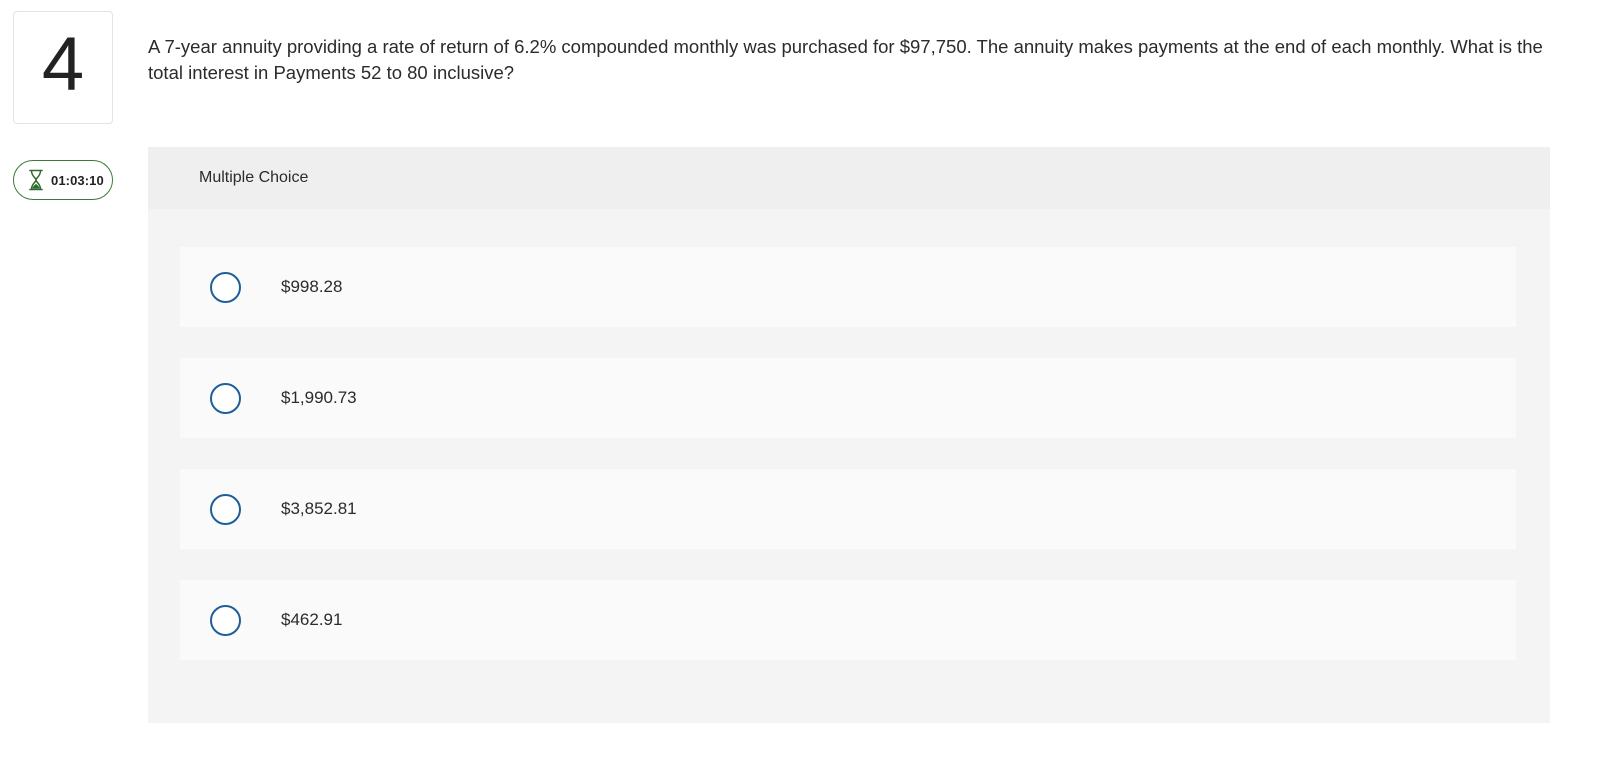 This screenshot has height=762, width=1599. What do you see at coordinates (848, 509) in the screenshot?
I see `answer-option-3: $3,852.81` at bounding box center [848, 509].